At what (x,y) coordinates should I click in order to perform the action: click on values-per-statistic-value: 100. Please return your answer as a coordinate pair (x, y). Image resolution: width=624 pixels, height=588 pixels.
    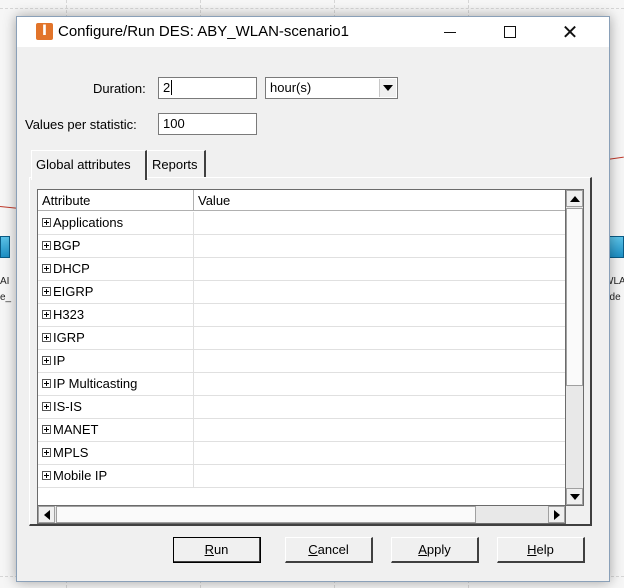
    Looking at the image, I should click on (174, 123).